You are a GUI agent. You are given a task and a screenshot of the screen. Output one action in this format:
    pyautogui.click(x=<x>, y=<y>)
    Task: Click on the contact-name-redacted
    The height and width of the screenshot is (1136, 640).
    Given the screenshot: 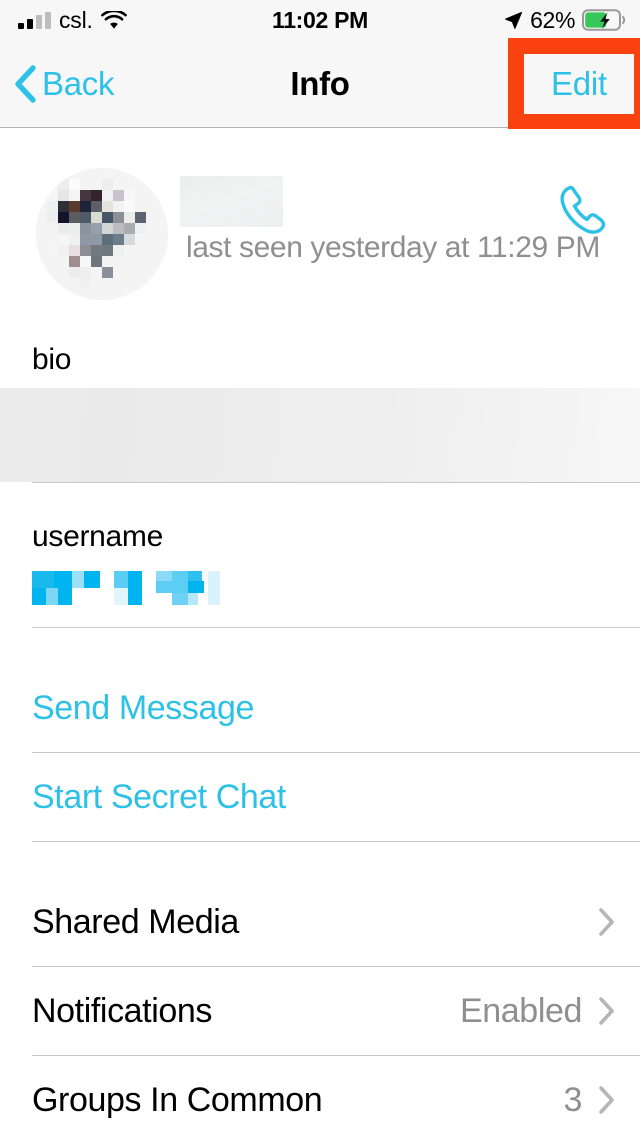 What is the action you would take?
    pyautogui.click(x=231, y=201)
    